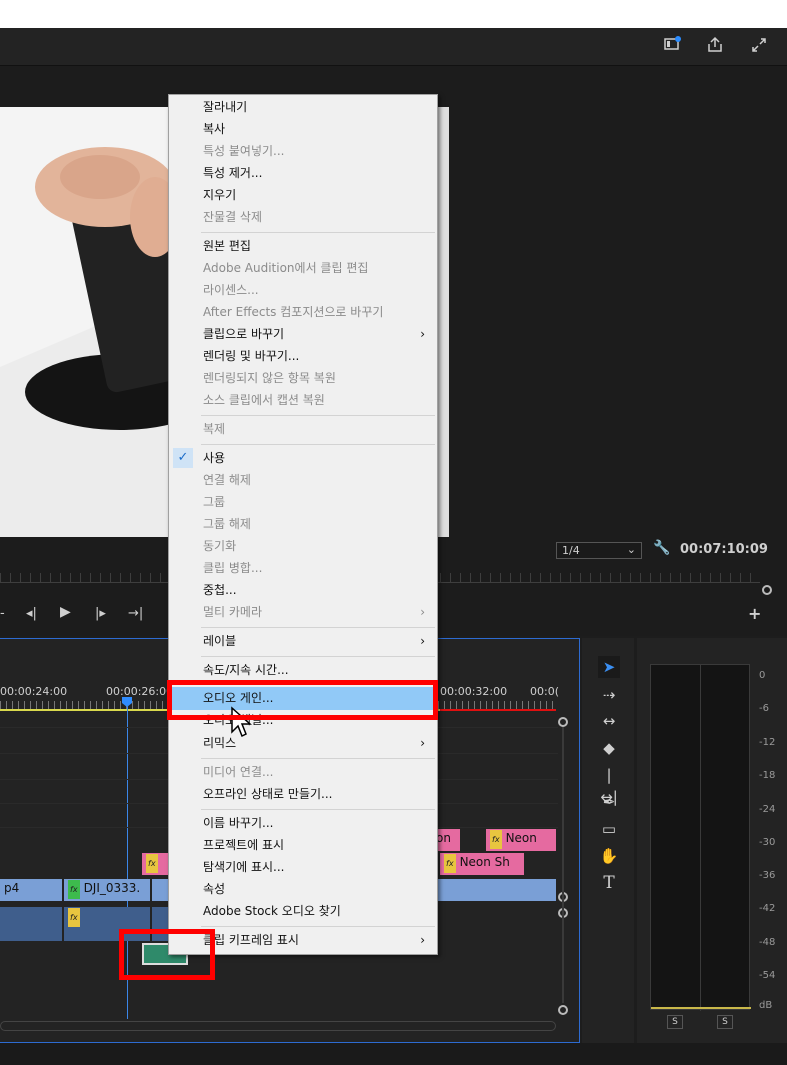 The width and height of the screenshot is (787, 1065). What do you see at coordinates (220, 641) in the screenshot?
I see `menu-item-label: 레이블` at bounding box center [220, 641].